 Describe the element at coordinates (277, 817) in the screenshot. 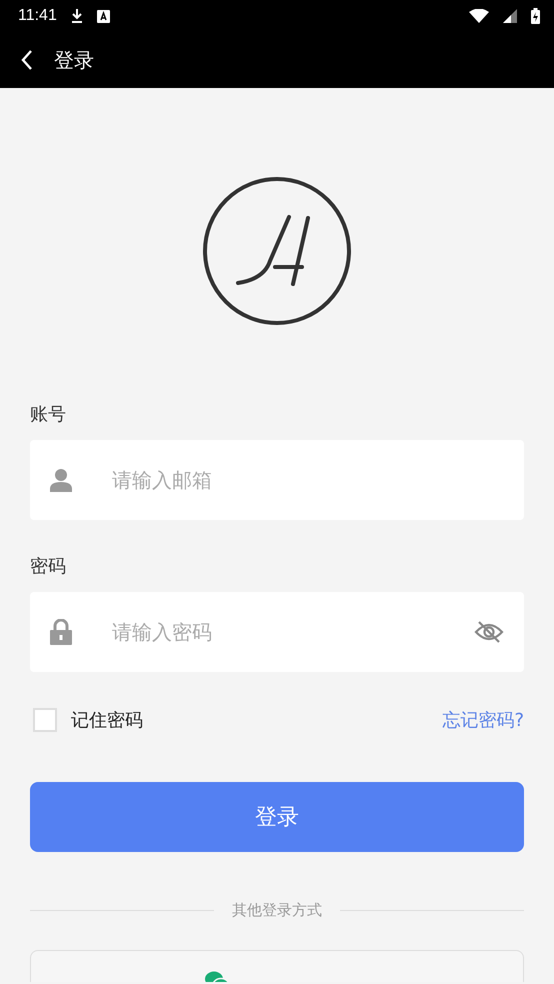

I see `login-button: 登录` at that location.